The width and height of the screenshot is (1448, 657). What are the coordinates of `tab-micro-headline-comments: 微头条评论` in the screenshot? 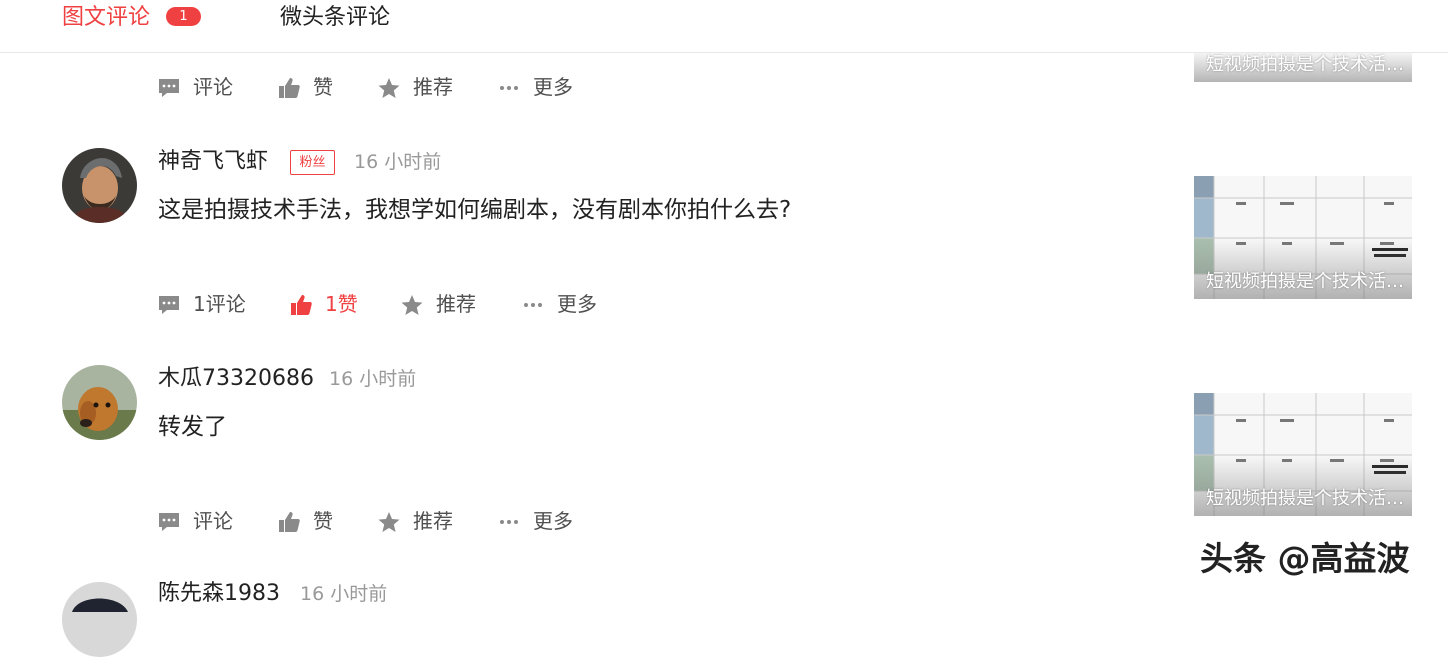 It's located at (335, 18).